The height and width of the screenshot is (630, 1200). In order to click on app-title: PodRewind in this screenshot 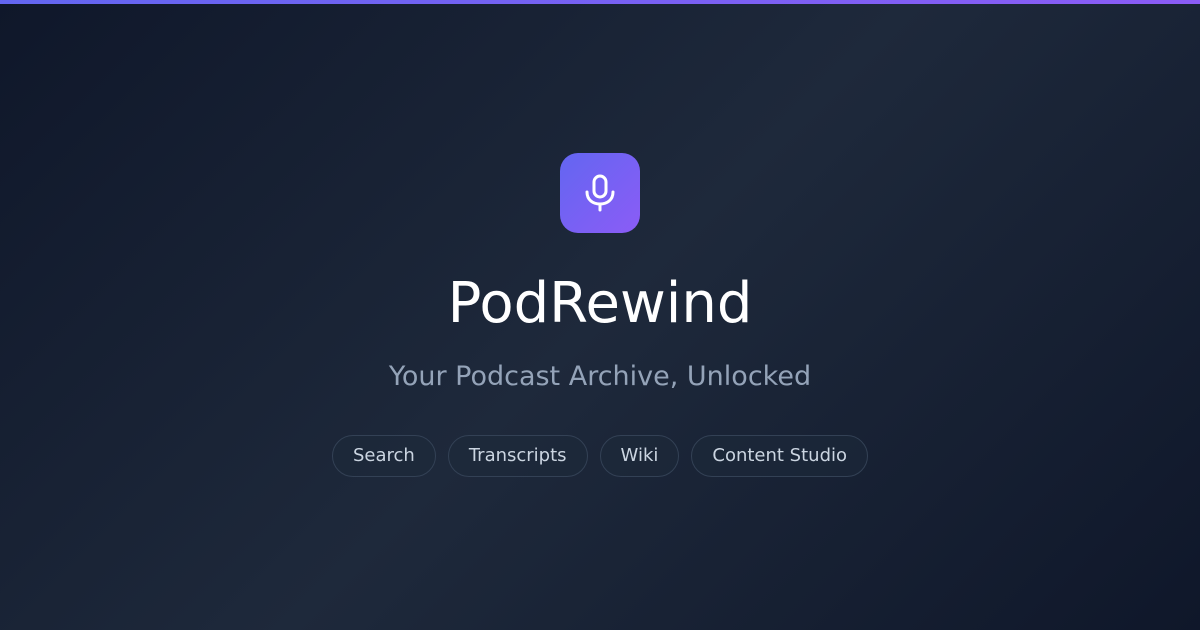, I will do `click(600, 303)`.